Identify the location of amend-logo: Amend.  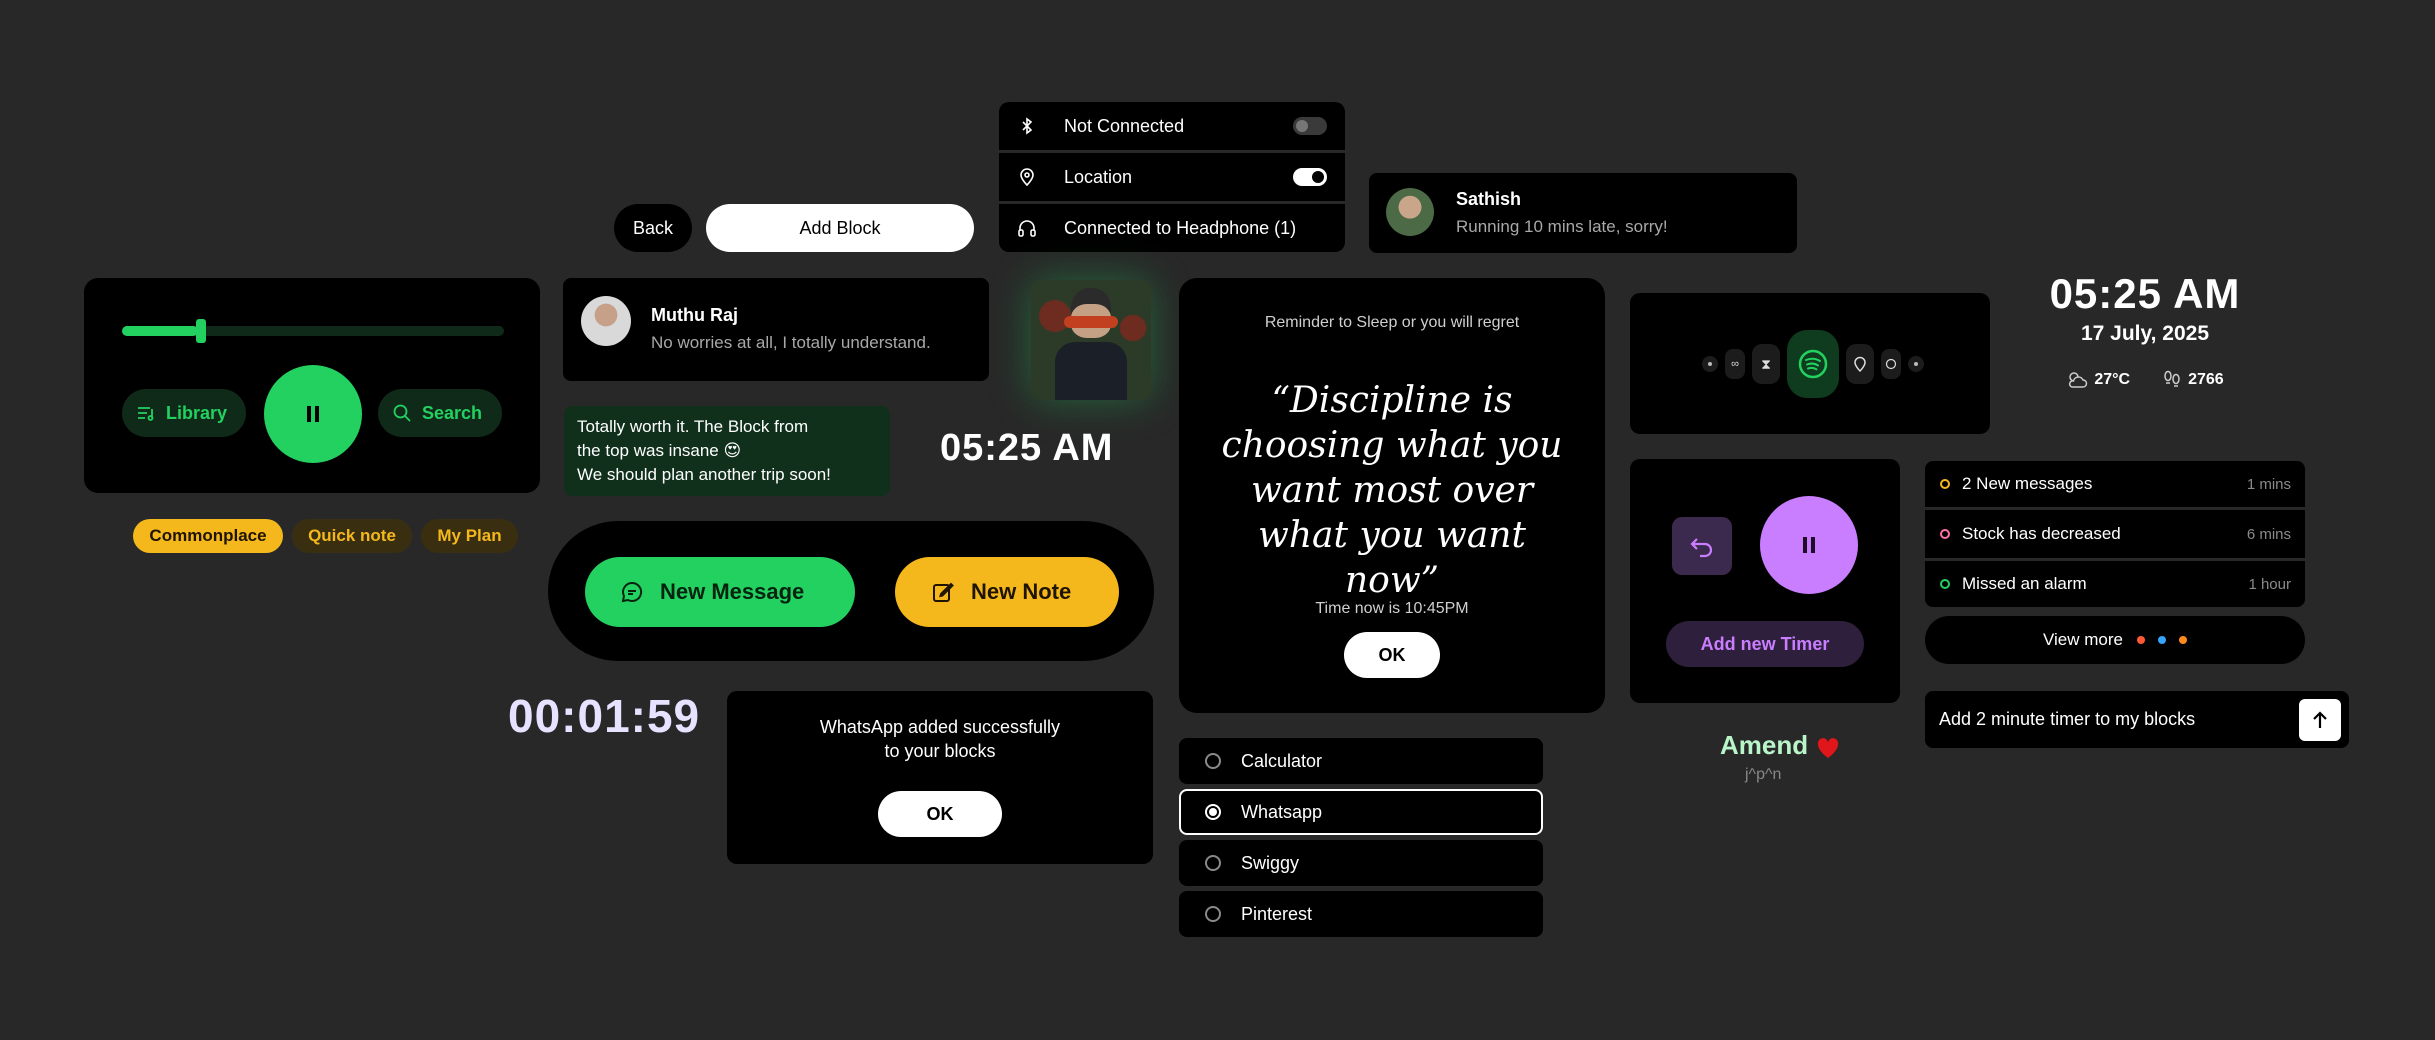
(1780, 745).